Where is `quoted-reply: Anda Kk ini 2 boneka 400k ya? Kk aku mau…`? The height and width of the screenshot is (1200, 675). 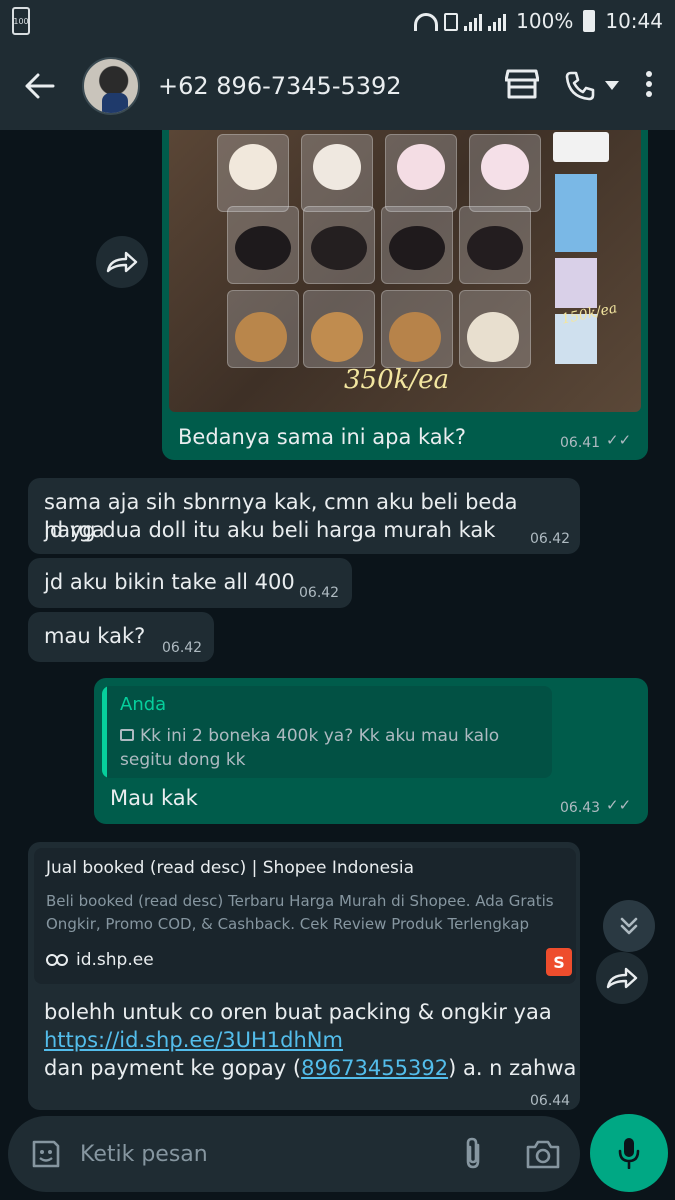
quoted-reply: Anda Kk ini 2 boneka 400k ya? Kk aku mau… is located at coordinates (327, 732).